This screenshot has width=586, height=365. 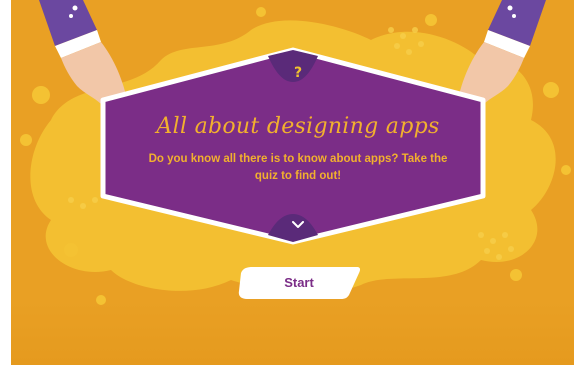 What do you see at coordinates (298, 126) in the screenshot?
I see `quiz-title: All about designing apps` at bounding box center [298, 126].